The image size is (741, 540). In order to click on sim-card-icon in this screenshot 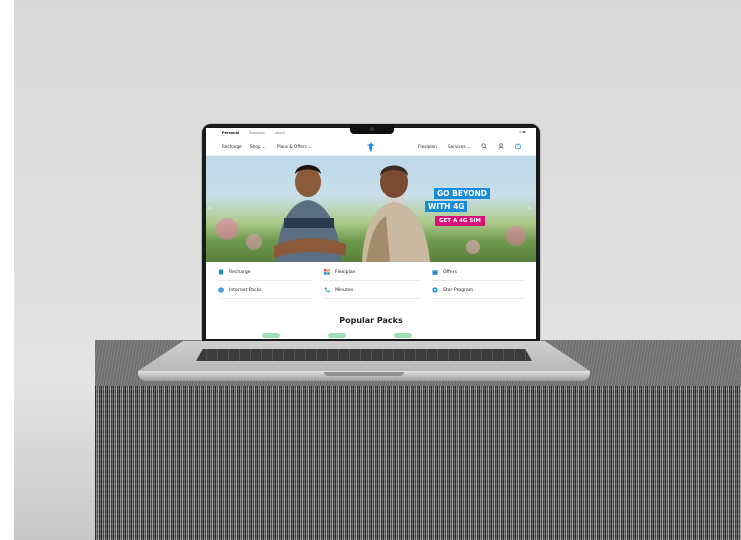, I will do `click(221, 272)`.